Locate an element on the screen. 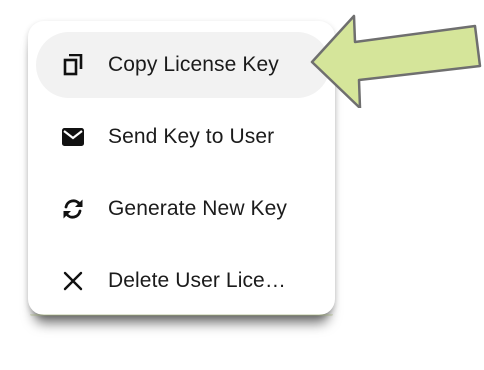 This screenshot has width=484, height=370. menu-item-label: Generate New Key is located at coordinates (198, 208).